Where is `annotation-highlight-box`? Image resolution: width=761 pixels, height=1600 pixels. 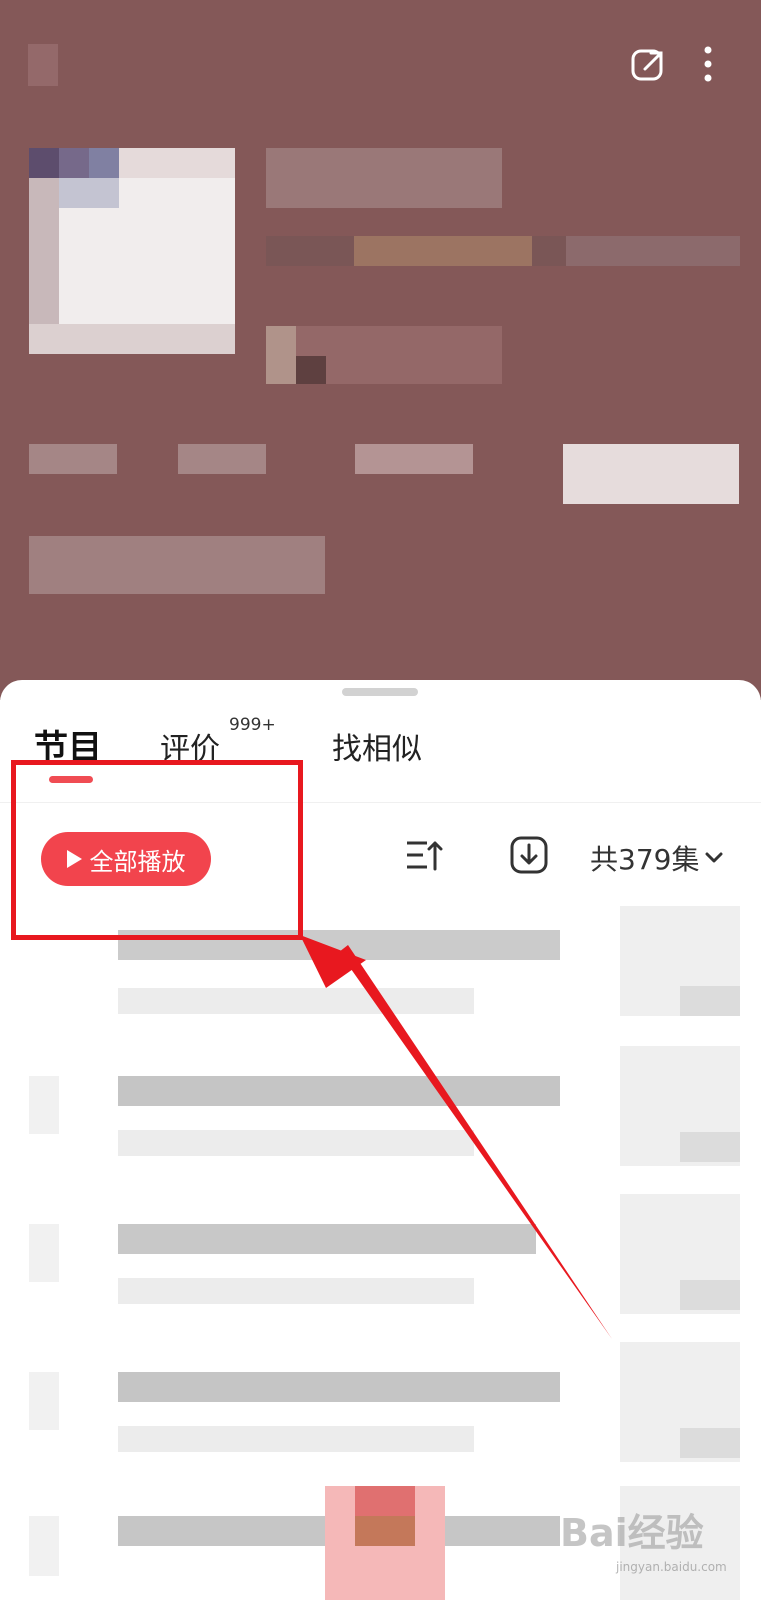
annotation-highlight-box is located at coordinates (157, 850).